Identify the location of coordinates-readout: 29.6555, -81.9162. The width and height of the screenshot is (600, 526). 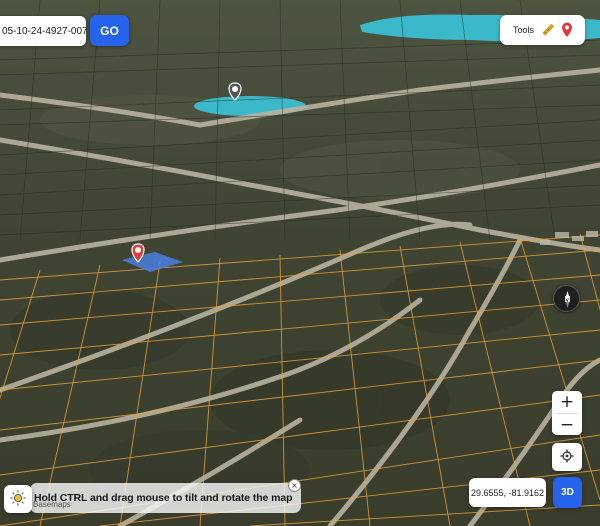
(507, 492).